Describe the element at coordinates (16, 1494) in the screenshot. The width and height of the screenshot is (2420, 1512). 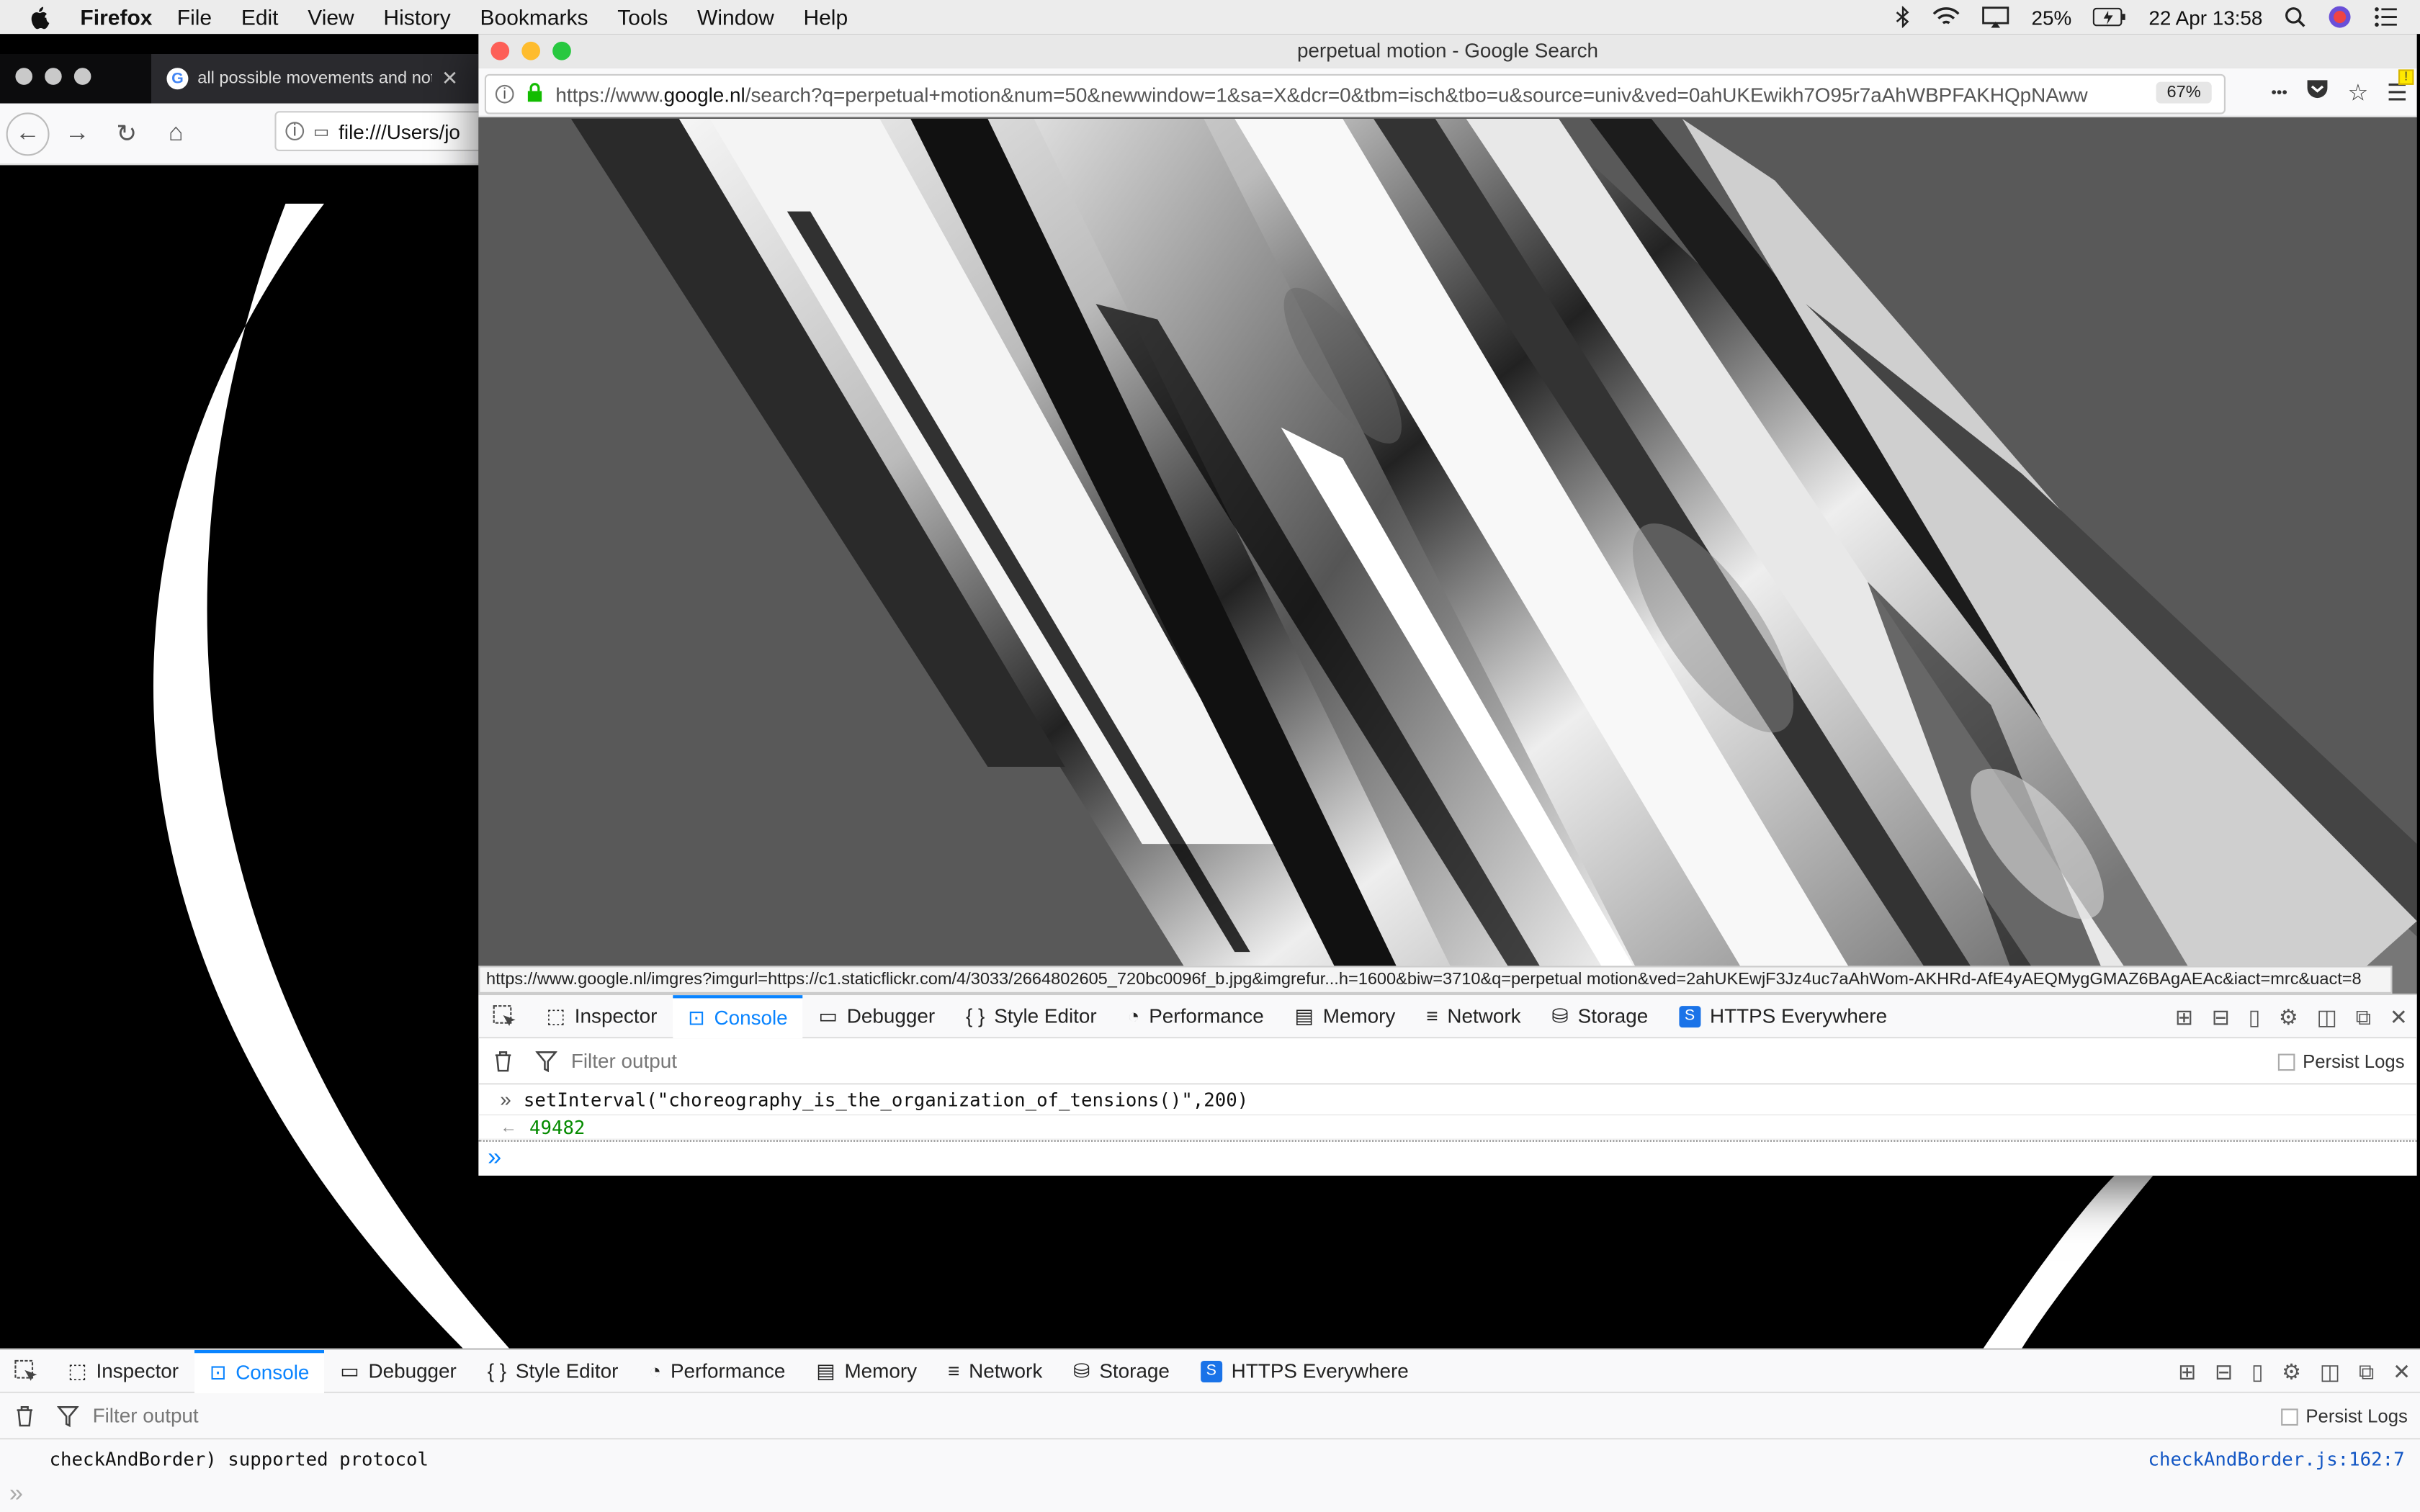
I see `console-prompt-icon: »` at that location.